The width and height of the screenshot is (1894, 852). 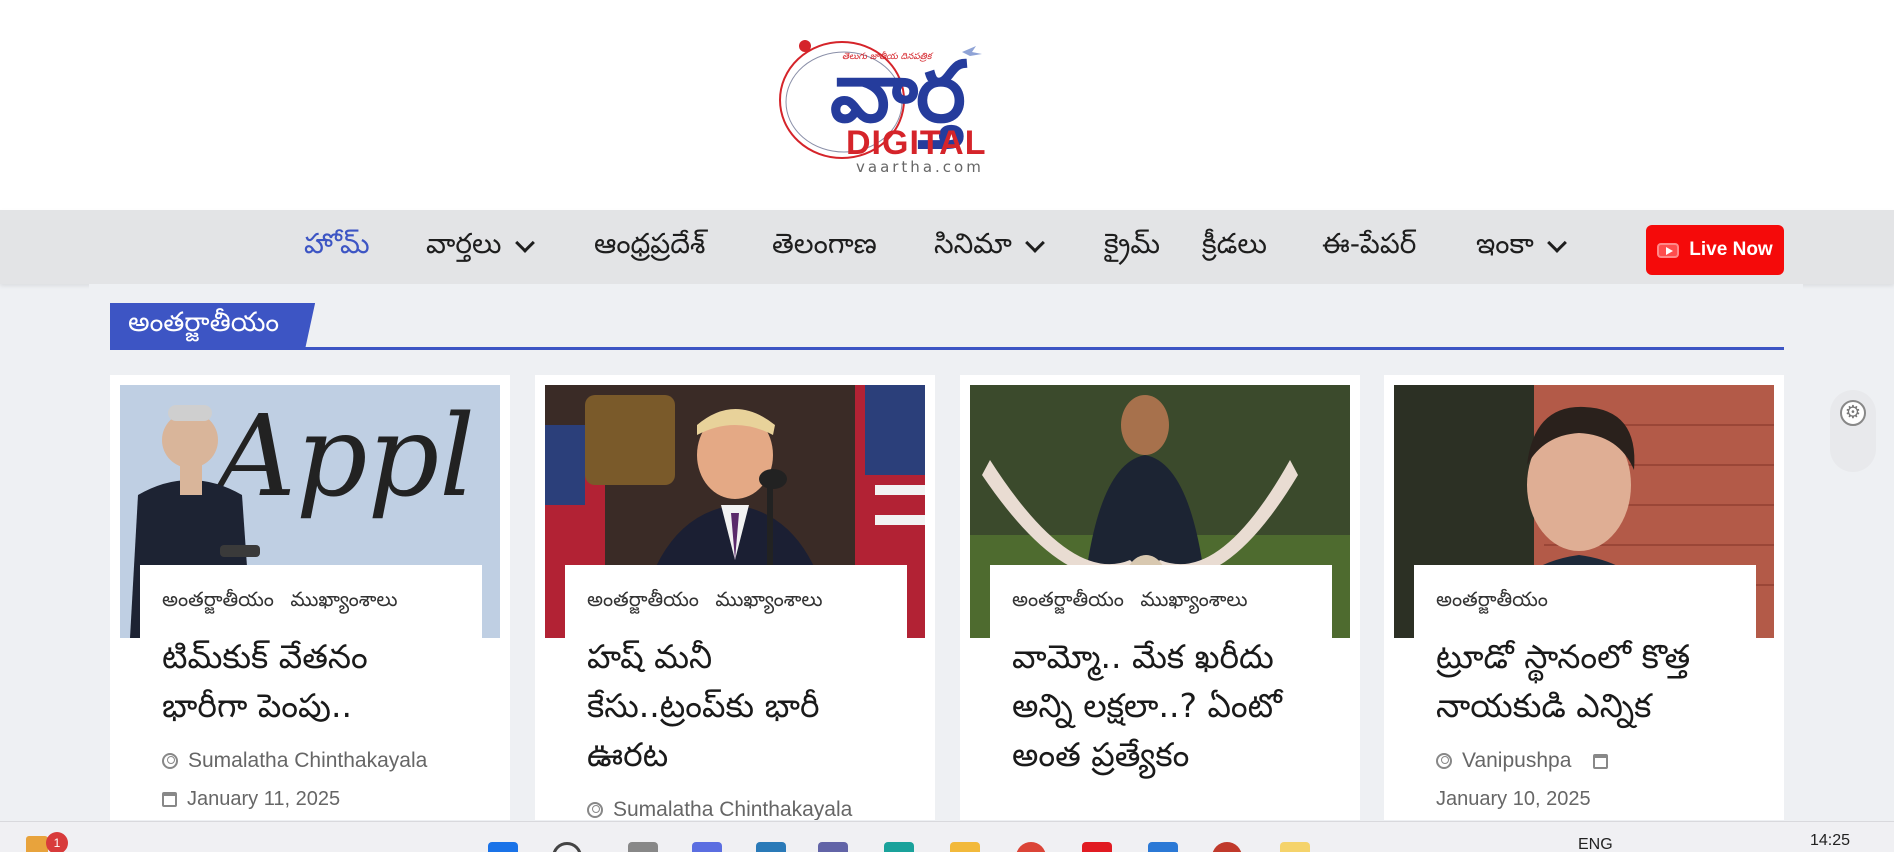 I want to click on article-meta: Vanipushpa January 10, 2025, so click(x=1585, y=780).